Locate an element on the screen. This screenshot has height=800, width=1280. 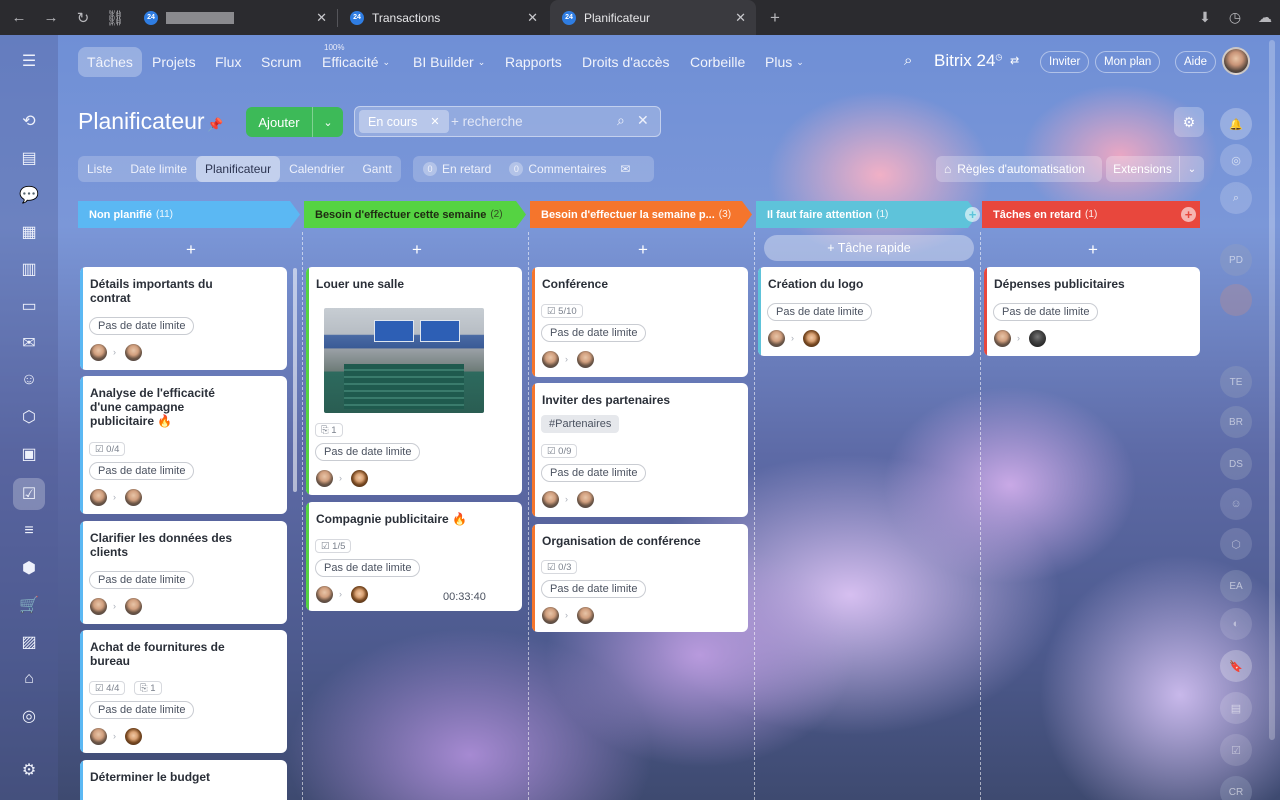
contact-initials: BR is located at coordinates (1236, 422).